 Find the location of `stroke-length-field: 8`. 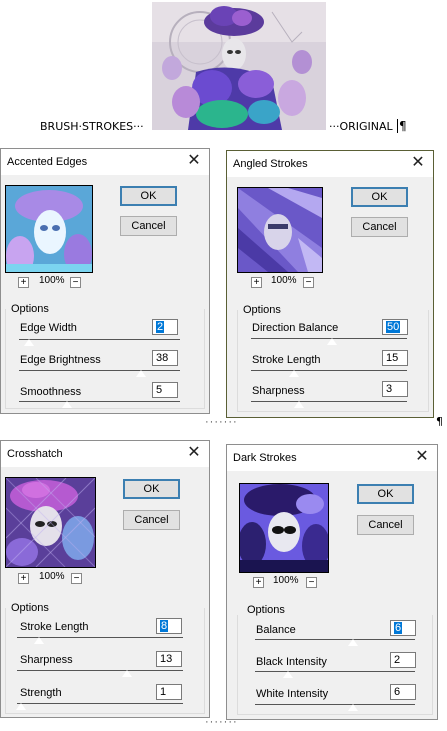

stroke-length-field: 8 is located at coordinates (169, 626).